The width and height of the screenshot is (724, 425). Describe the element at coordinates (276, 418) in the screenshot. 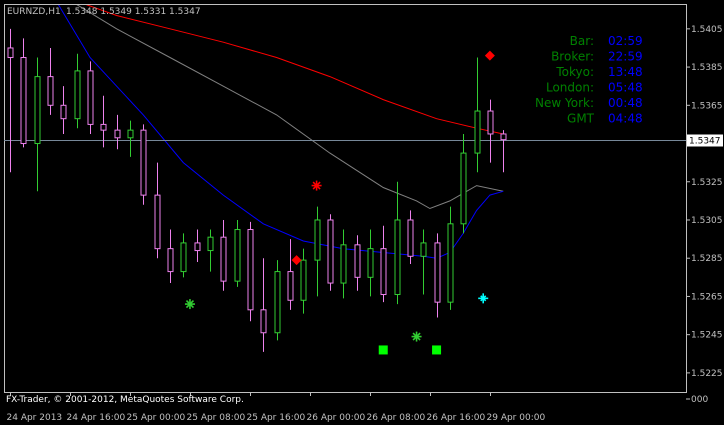

I see `time-axis-label: 25 Apr 16:00` at that location.